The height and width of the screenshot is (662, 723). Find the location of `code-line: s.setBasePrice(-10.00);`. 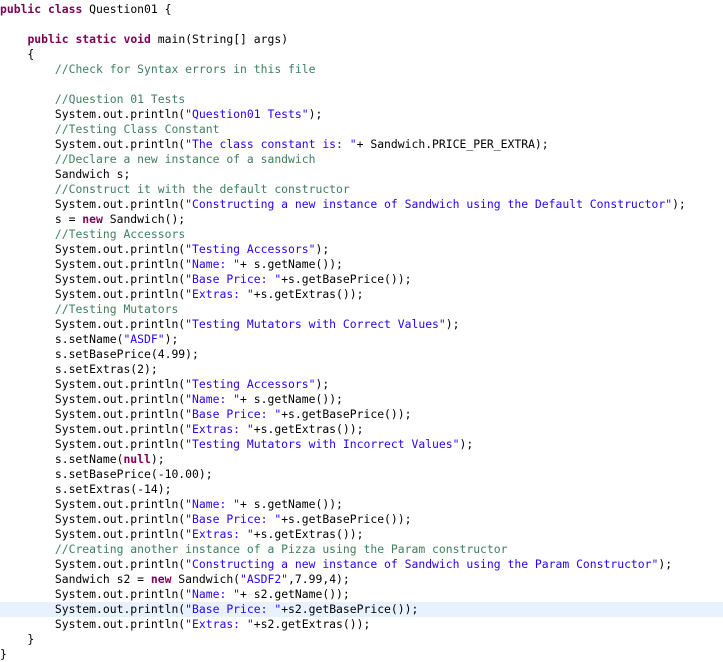

code-line: s.setBasePrice(-10.00); is located at coordinates (361, 474).